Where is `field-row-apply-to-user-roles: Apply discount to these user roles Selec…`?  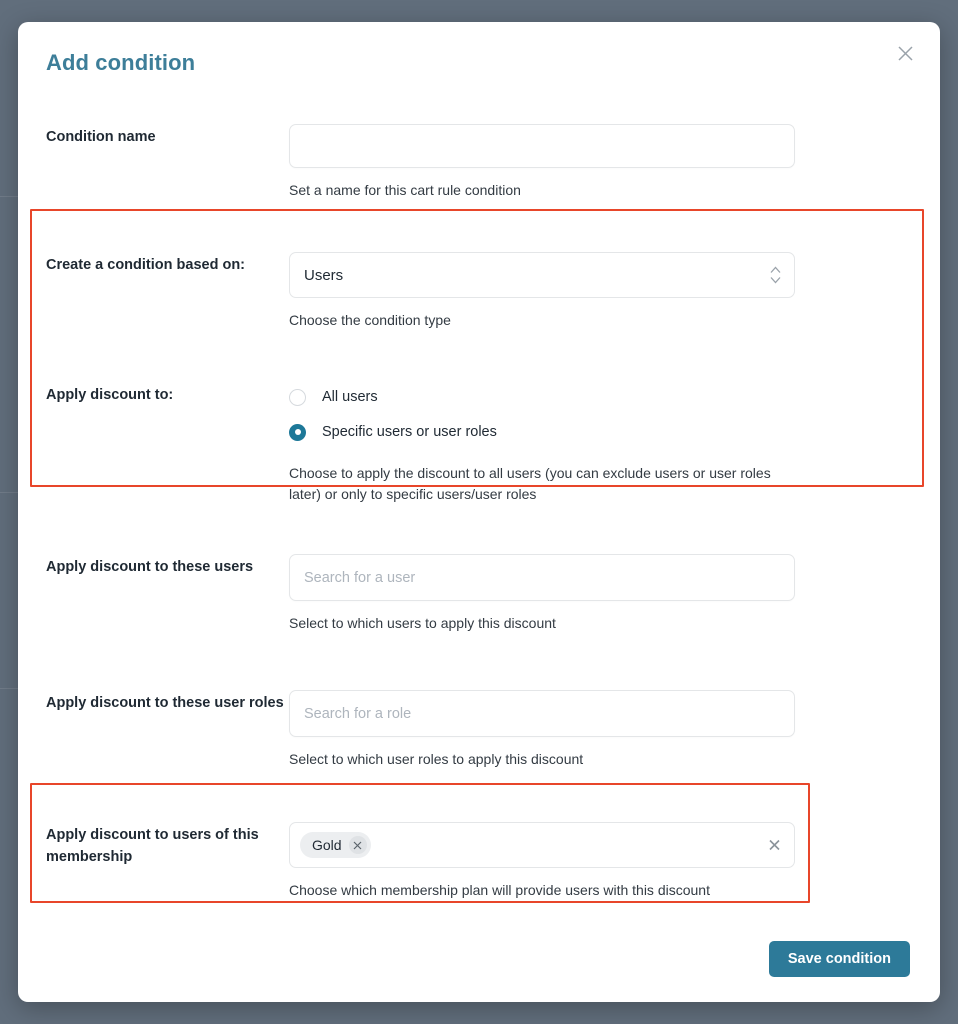 field-row-apply-to-user-roles: Apply discount to these user roles Selec… is located at coordinates (479, 730).